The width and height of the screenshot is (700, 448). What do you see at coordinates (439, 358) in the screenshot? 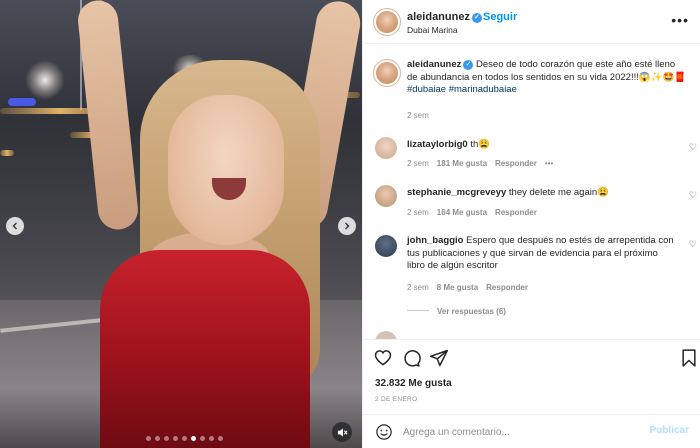
I see `share-icon` at bounding box center [439, 358].